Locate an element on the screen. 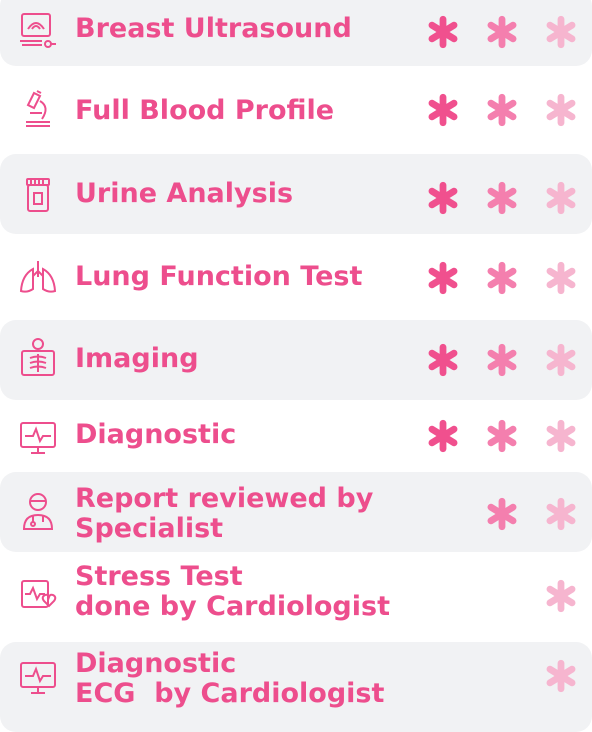  row-label: Report reviewed by Specialist is located at coordinates (224, 514).